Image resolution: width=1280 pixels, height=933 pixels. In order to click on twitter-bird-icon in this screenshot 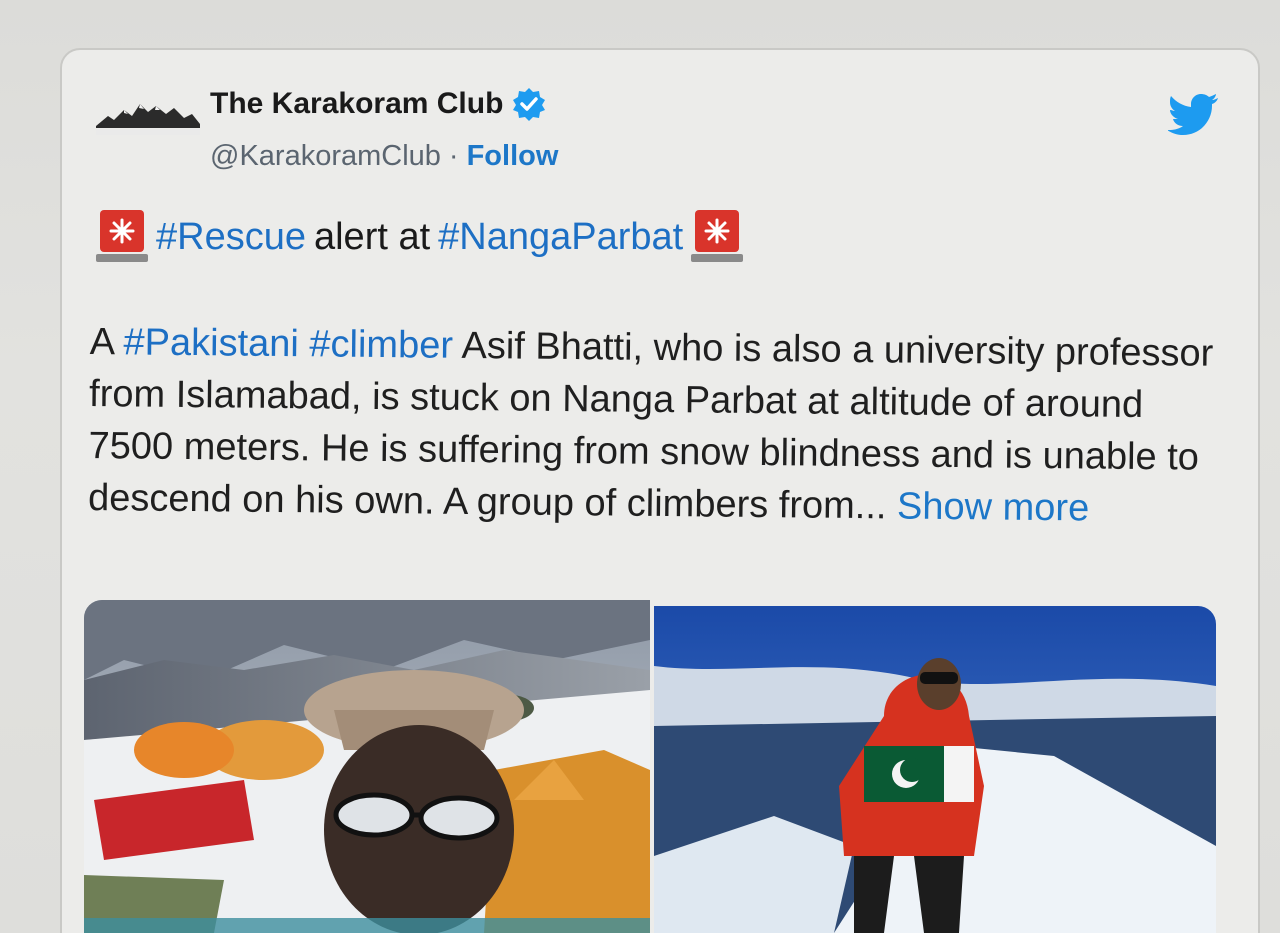, I will do `click(1193, 114)`.